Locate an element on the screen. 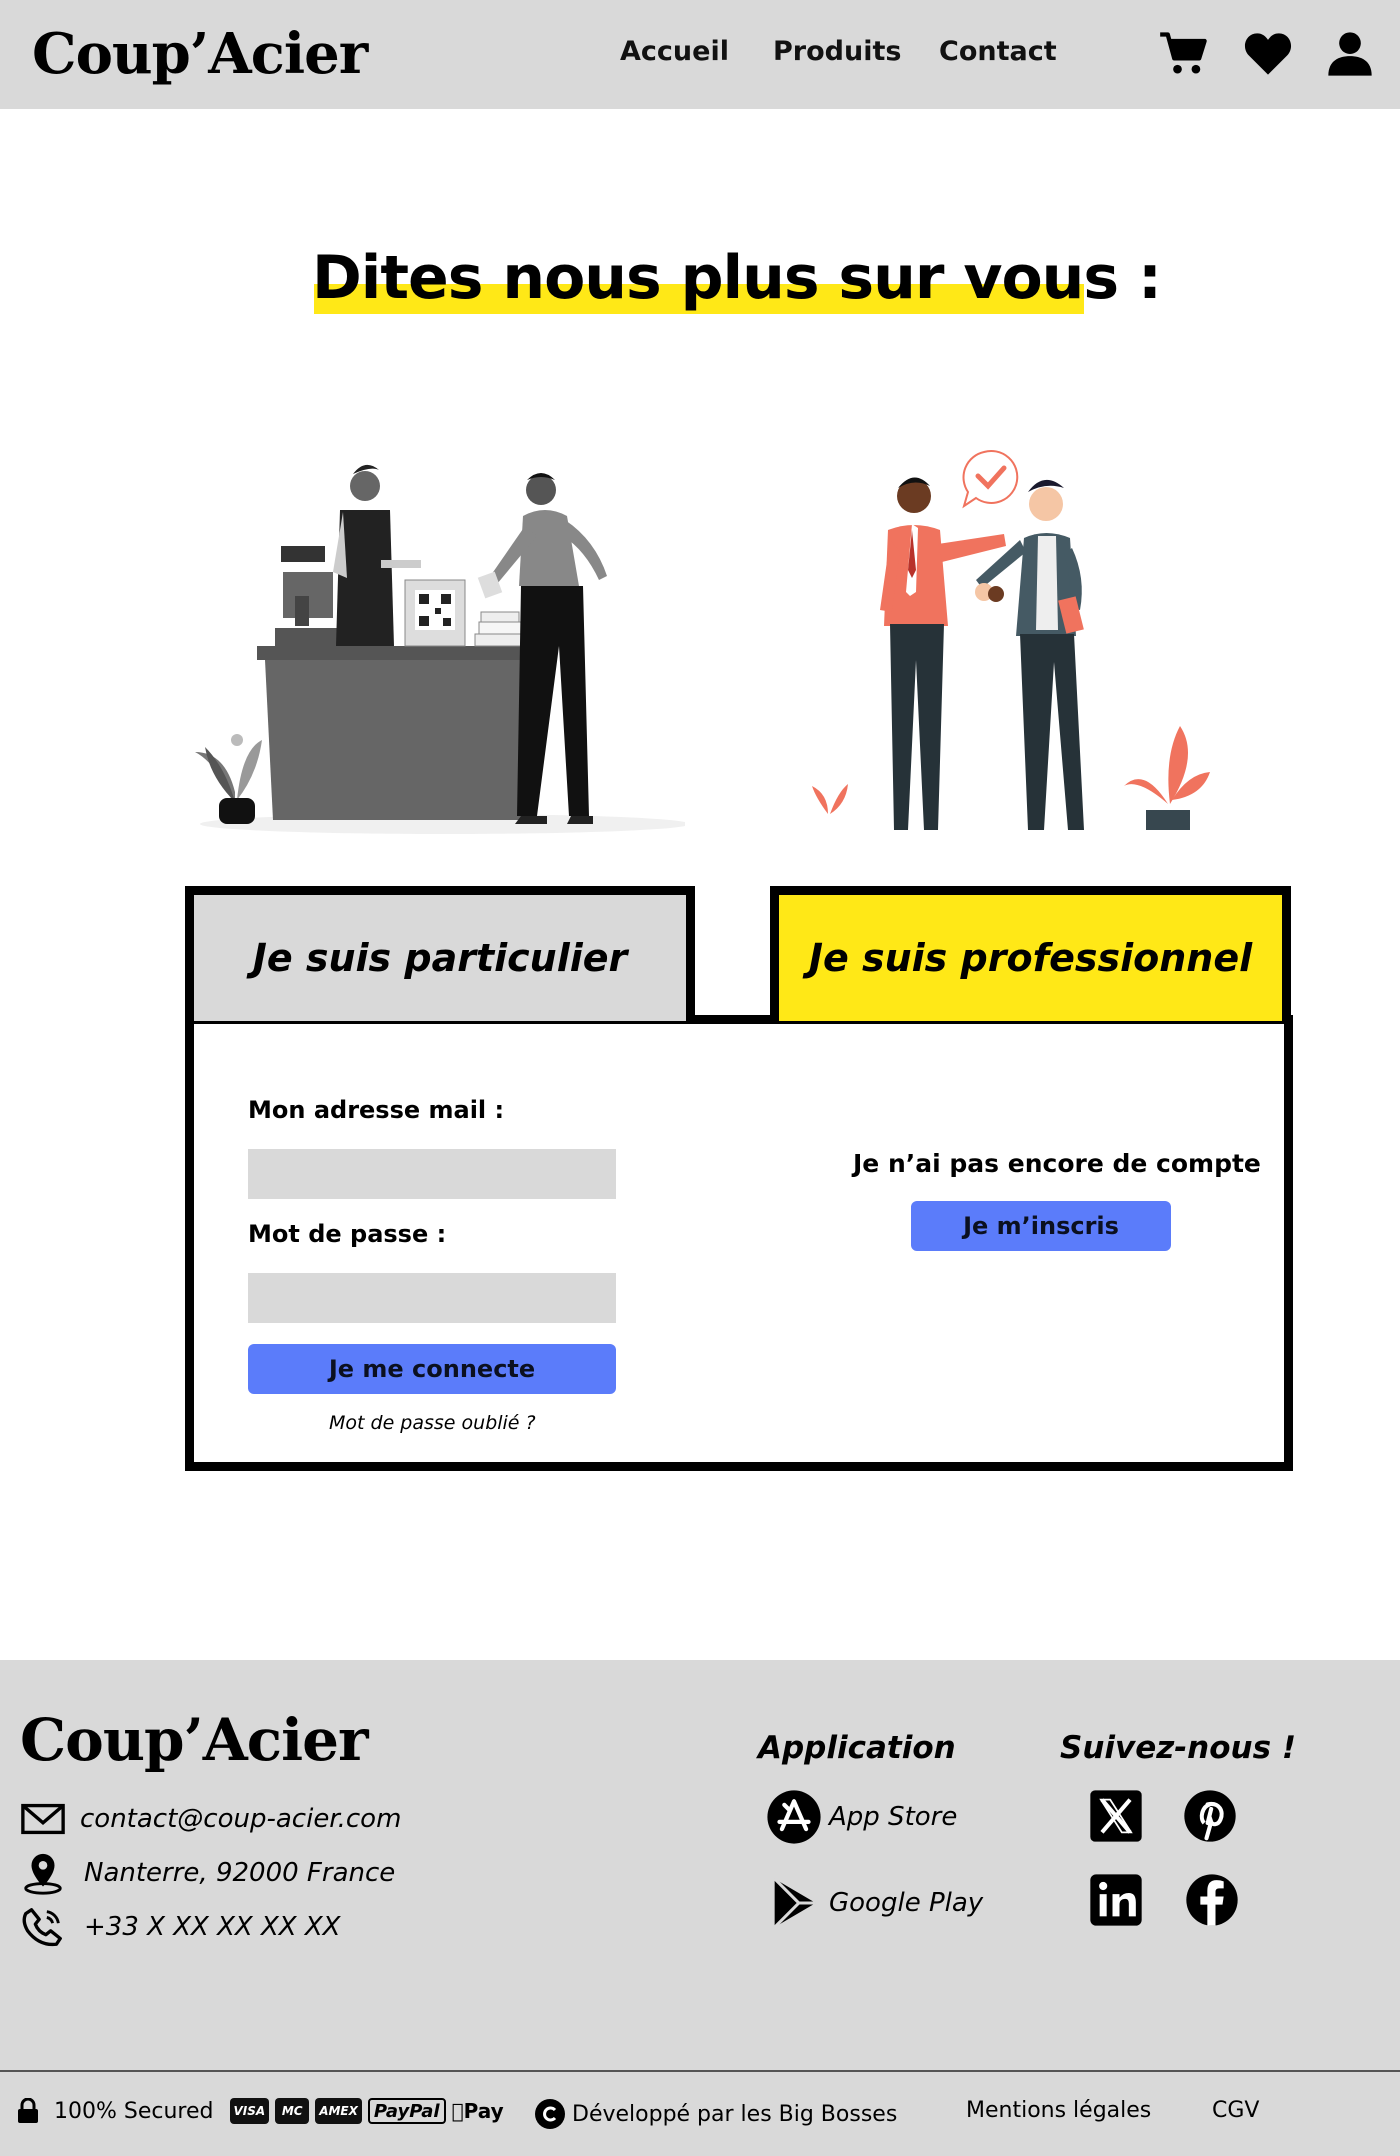 The height and width of the screenshot is (2156, 1400). header: Coup’Acier Accueil Produits Contact is located at coordinates (700, 54).